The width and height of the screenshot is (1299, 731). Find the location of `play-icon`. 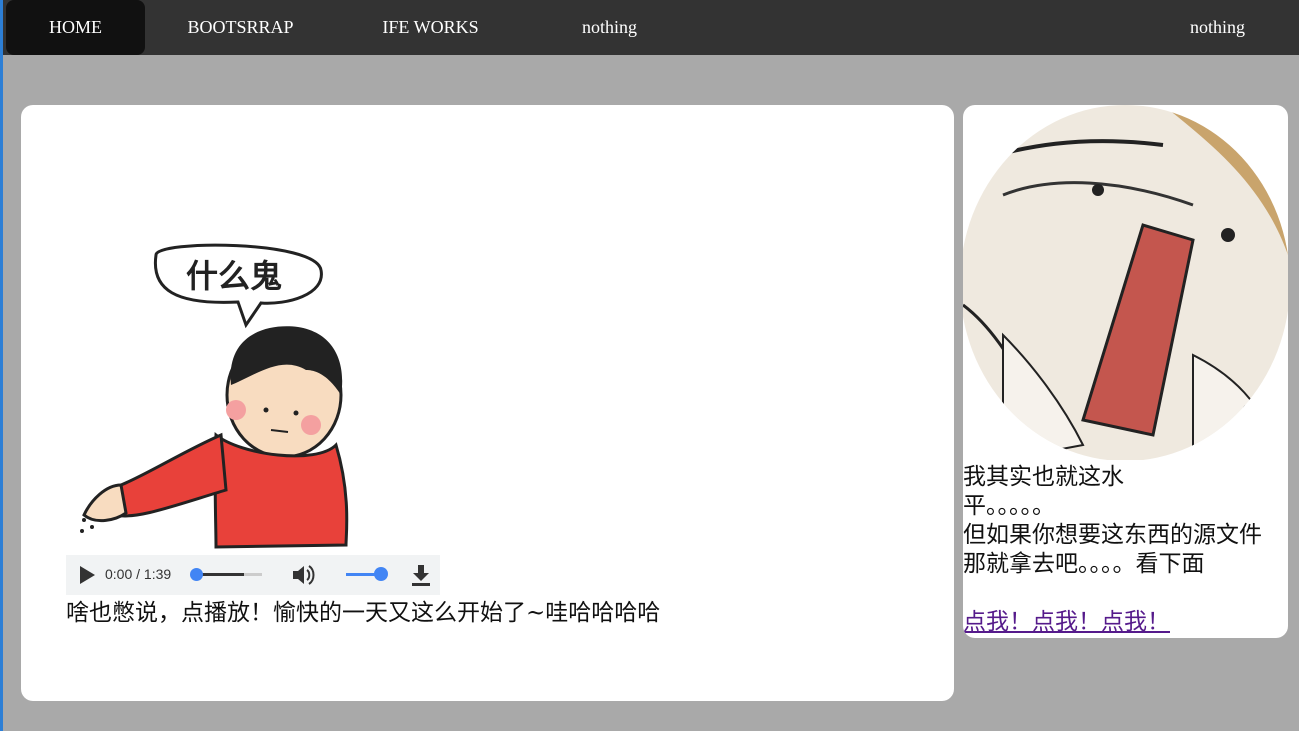

play-icon is located at coordinates (87, 575).